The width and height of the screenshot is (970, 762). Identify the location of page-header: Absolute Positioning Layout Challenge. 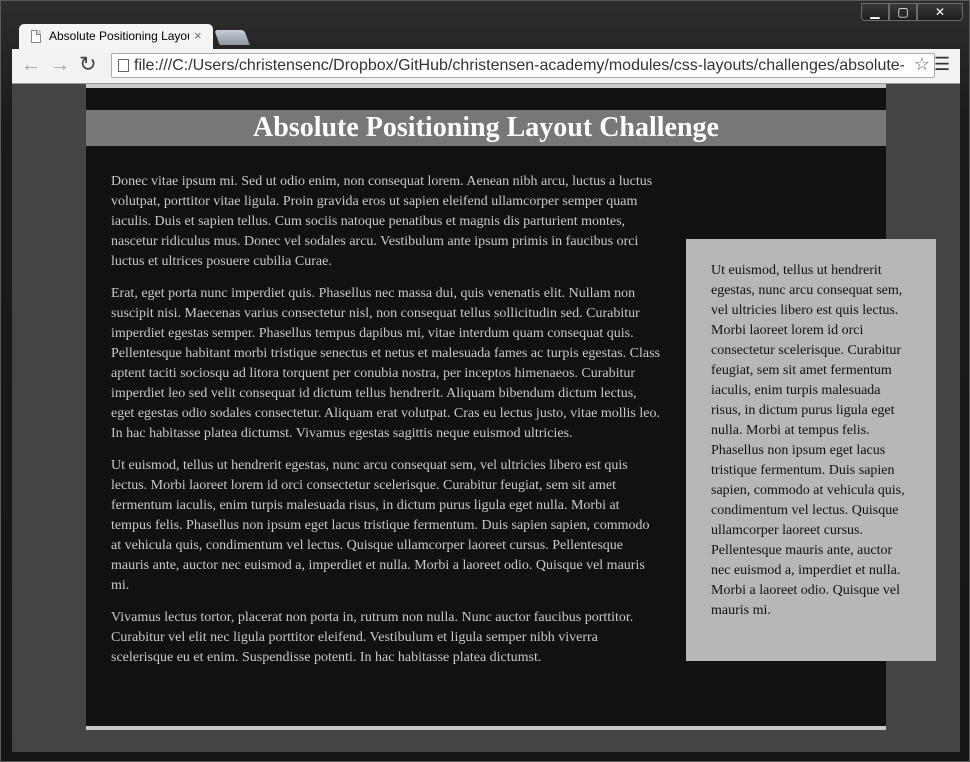
(486, 128).